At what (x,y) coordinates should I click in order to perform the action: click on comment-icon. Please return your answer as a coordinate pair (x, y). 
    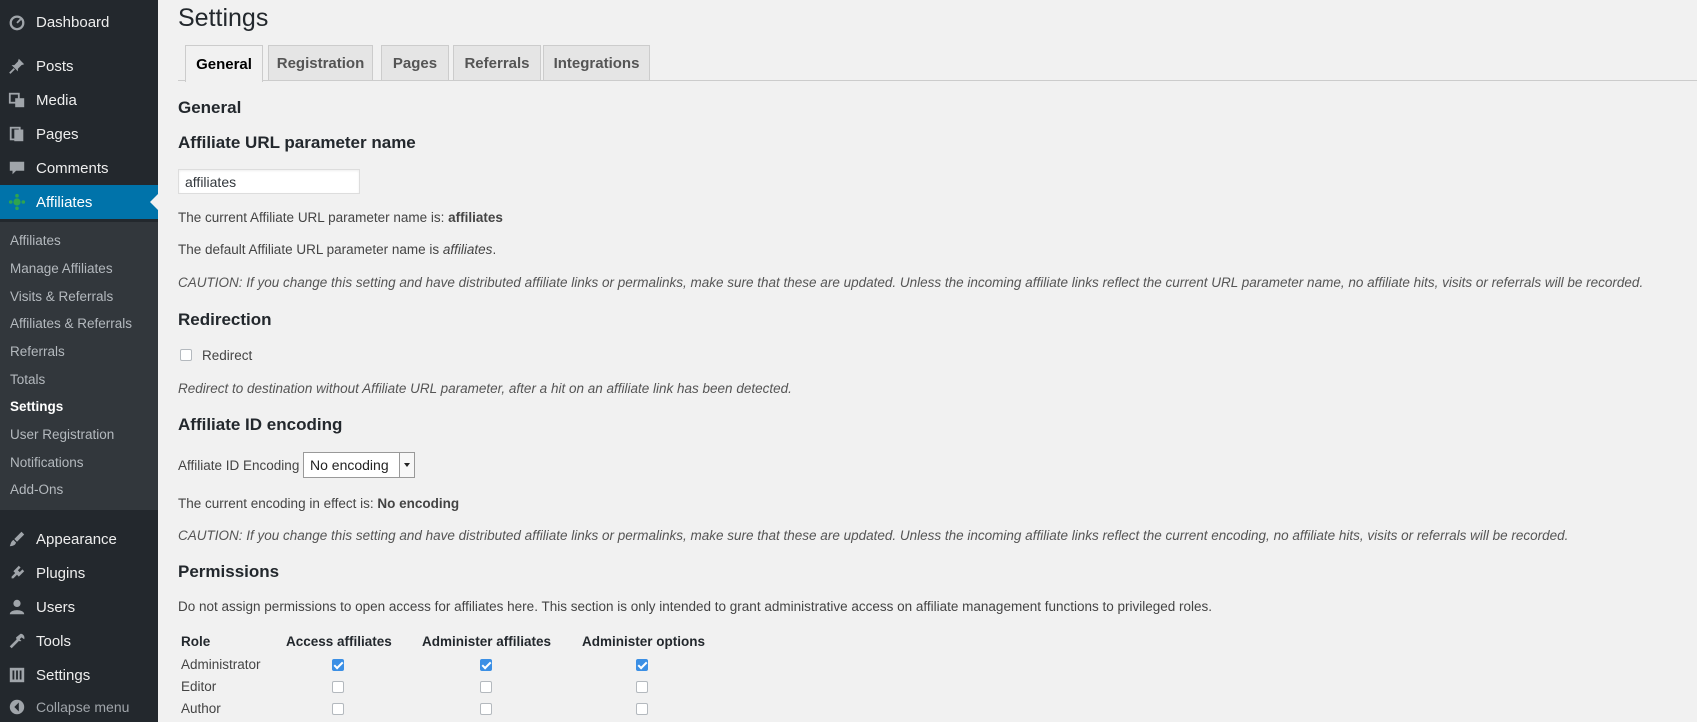
    Looking at the image, I should click on (17, 168).